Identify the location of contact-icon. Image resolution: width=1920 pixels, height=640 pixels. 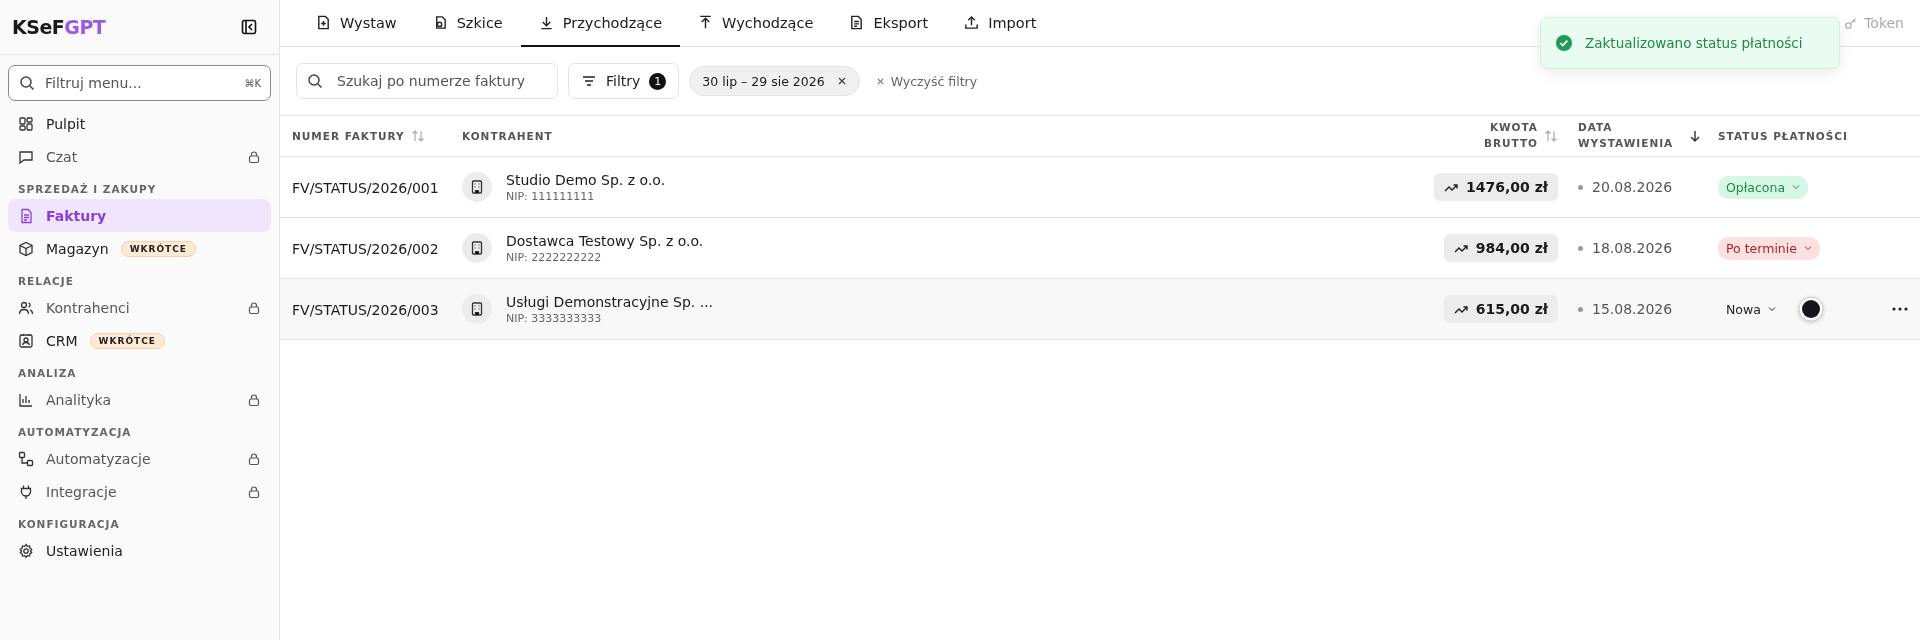
(26, 340).